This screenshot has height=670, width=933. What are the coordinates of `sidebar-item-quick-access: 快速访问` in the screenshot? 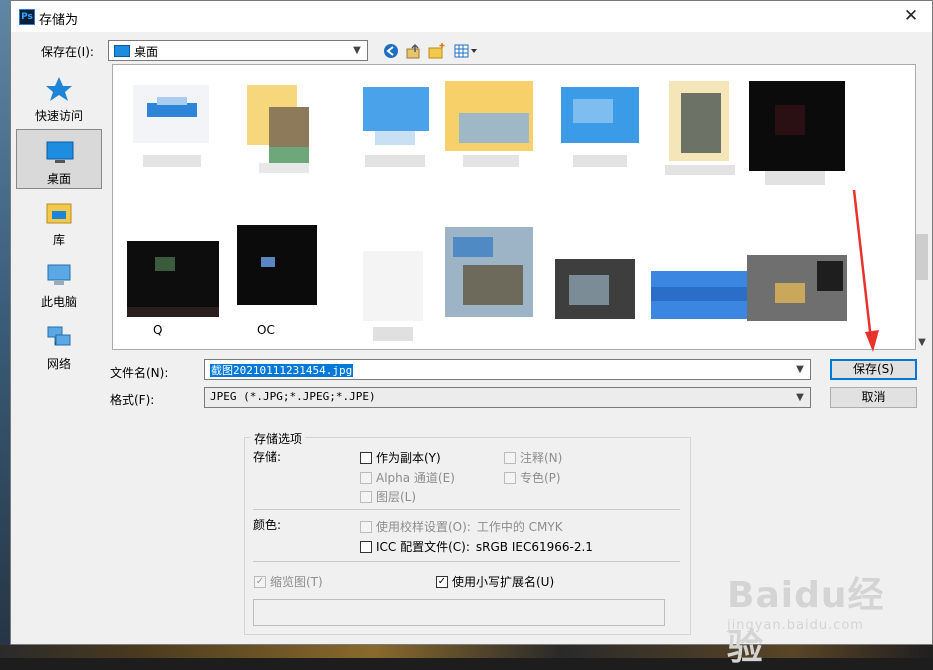 It's located at (59, 97).